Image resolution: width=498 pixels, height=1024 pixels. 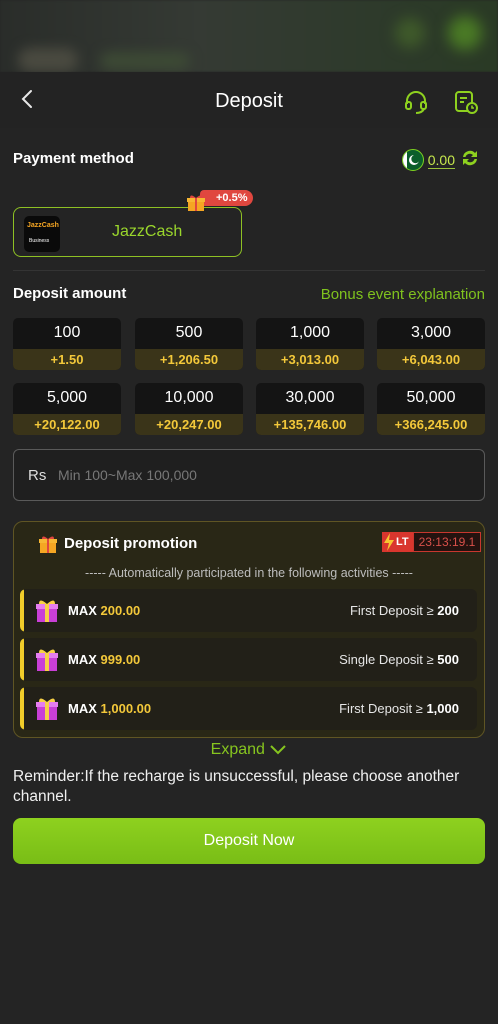 I want to click on balance-value: 0.00, so click(x=441, y=160).